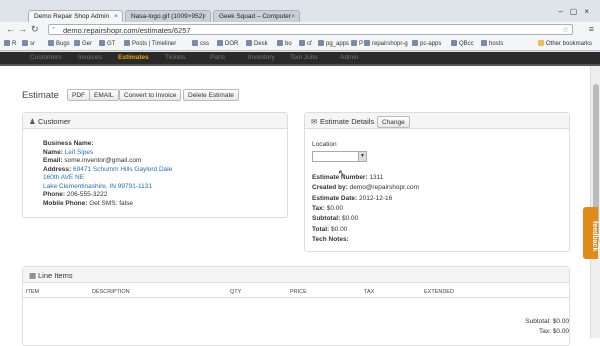 This screenshot has height=346, width=600. I want to click on back-icon: ←, so click(10, 29).